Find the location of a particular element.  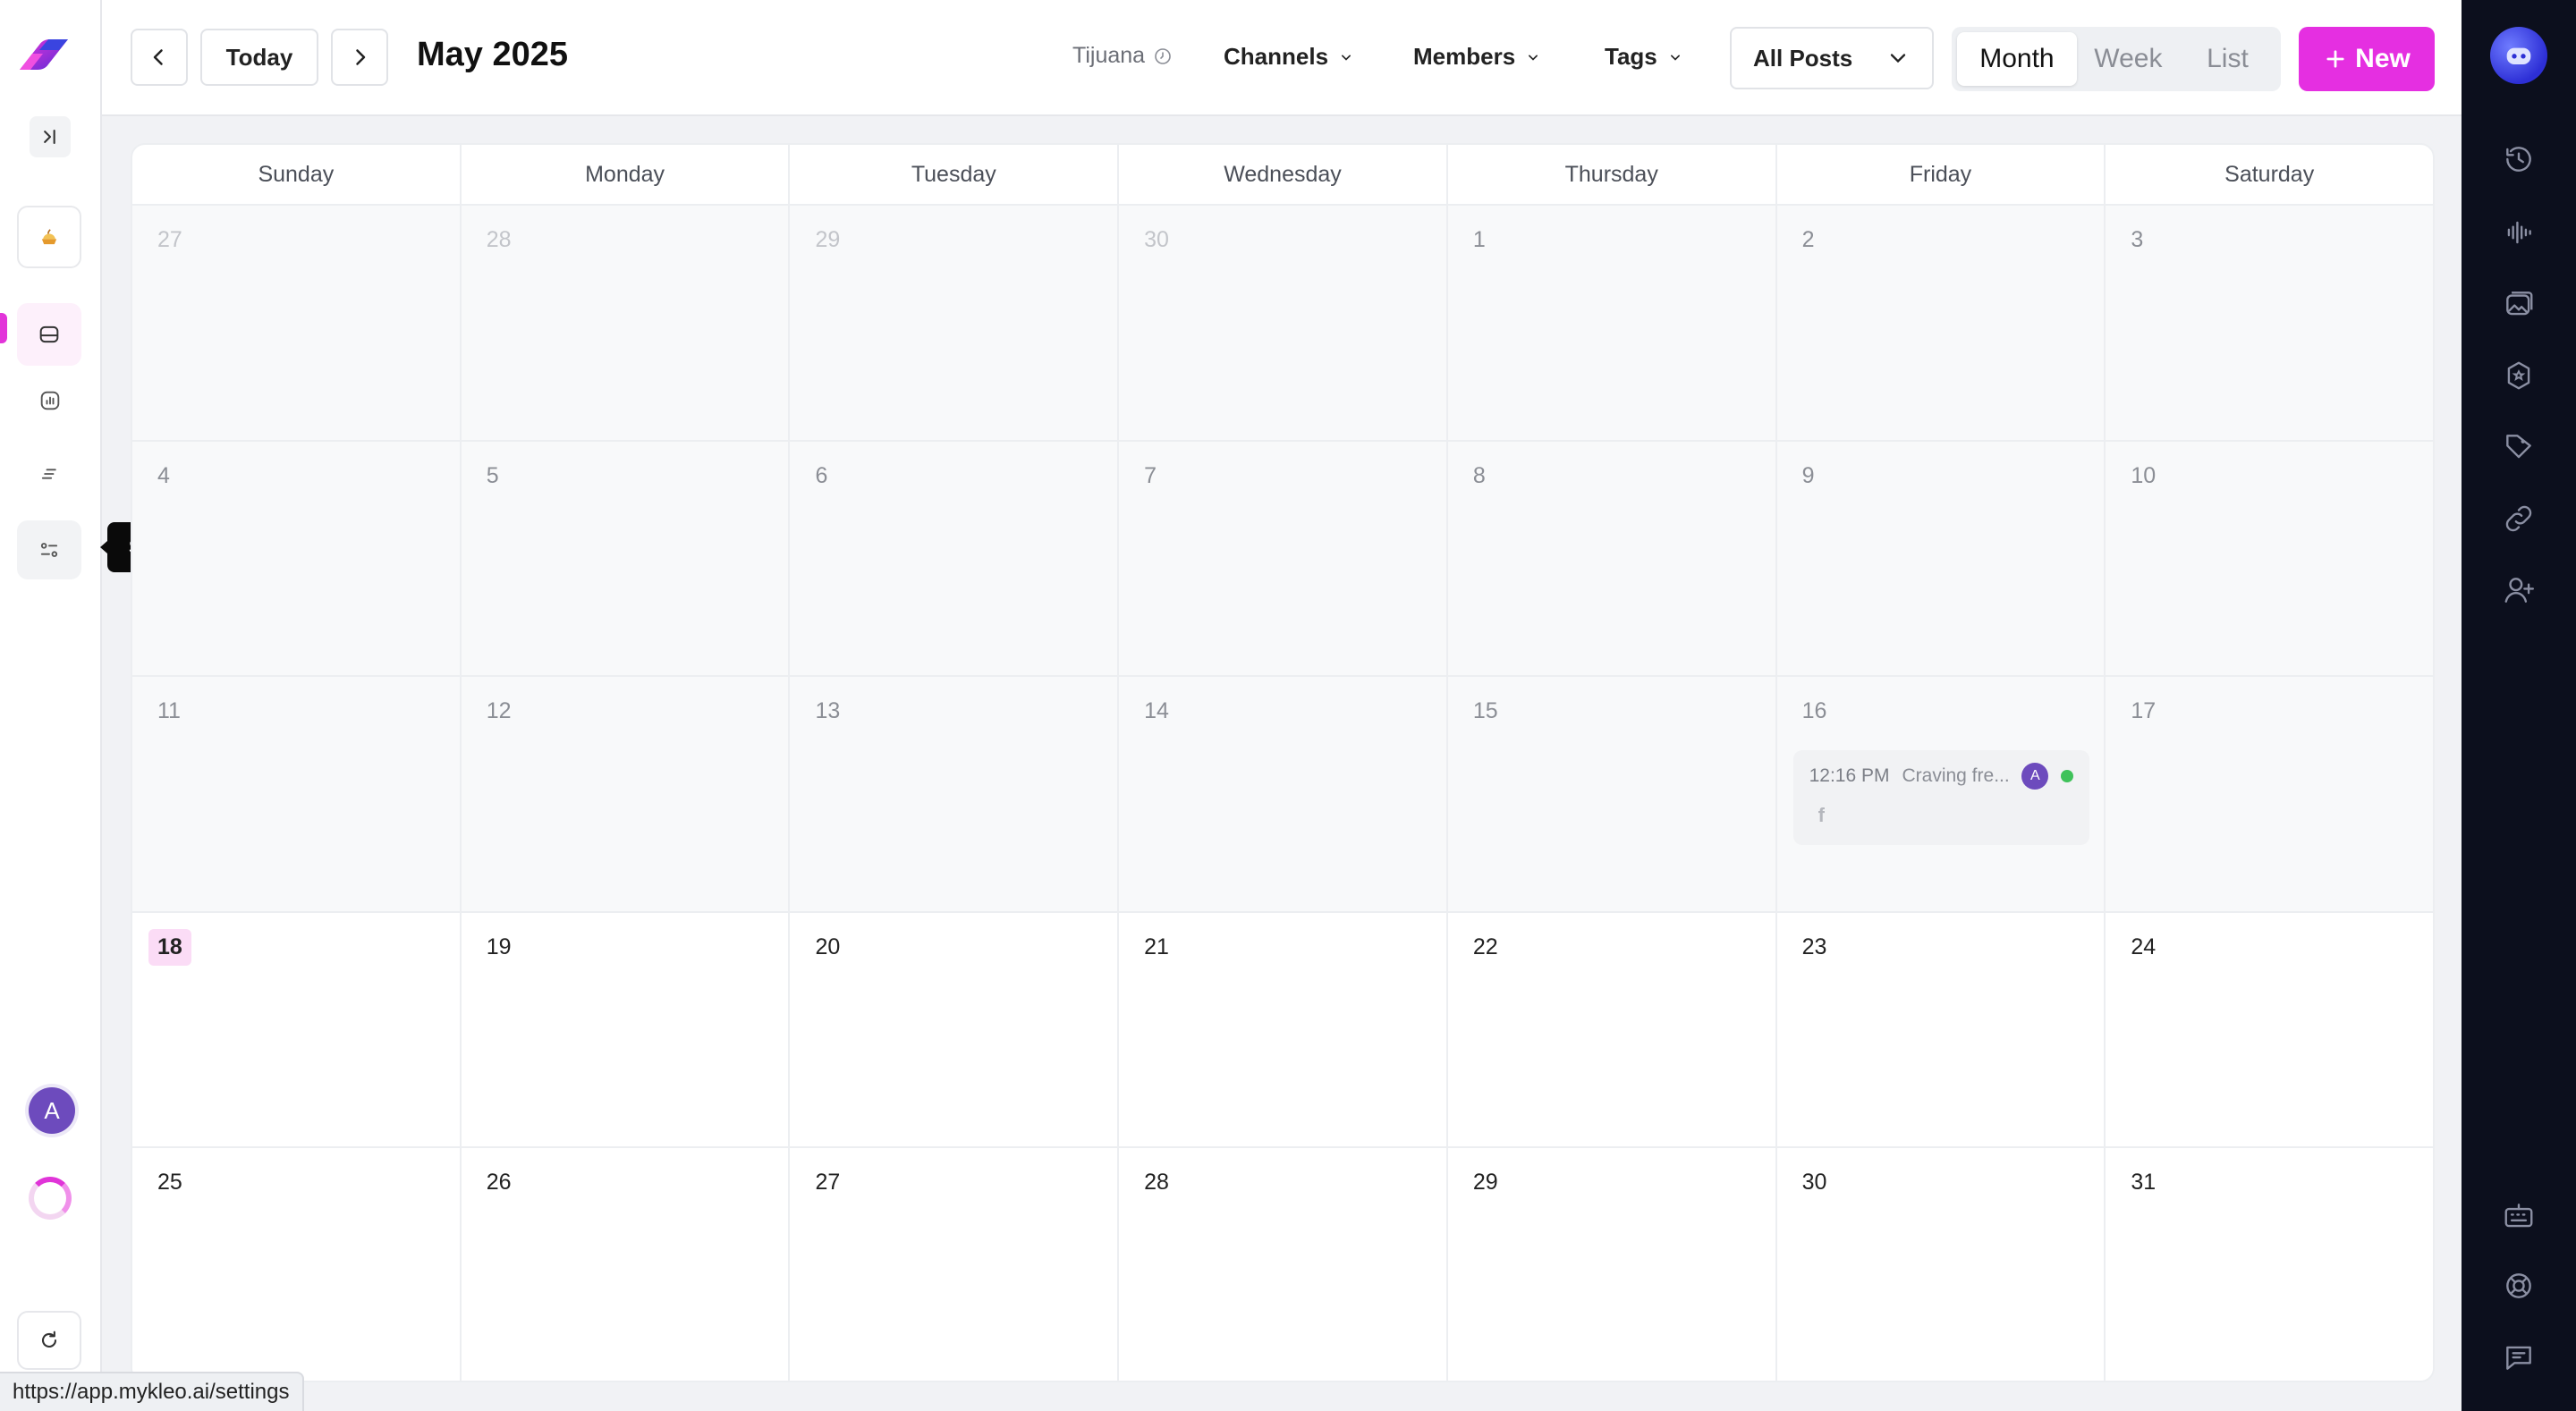

sidebar-item-queue is located at coordinates (50, 474).